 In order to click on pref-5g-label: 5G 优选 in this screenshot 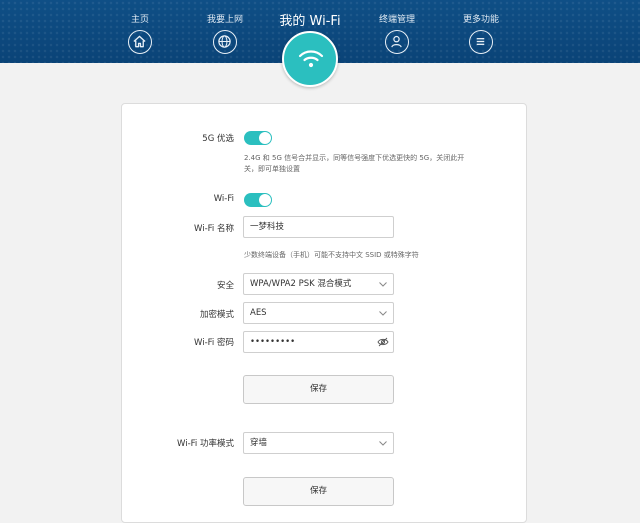, I will do `click(218, 139)`.